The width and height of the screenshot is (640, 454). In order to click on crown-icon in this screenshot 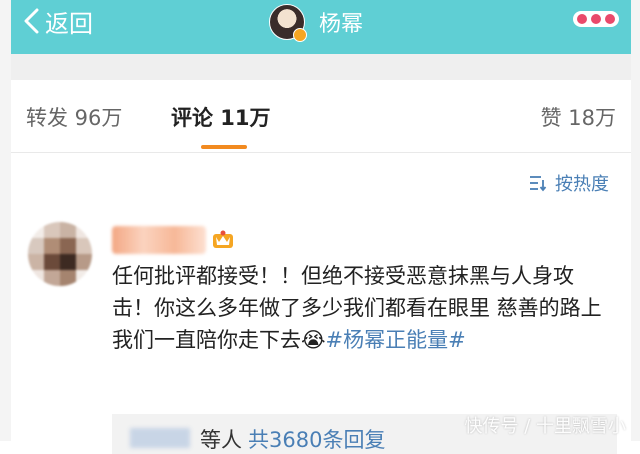, I will do `click(223, 239)`.